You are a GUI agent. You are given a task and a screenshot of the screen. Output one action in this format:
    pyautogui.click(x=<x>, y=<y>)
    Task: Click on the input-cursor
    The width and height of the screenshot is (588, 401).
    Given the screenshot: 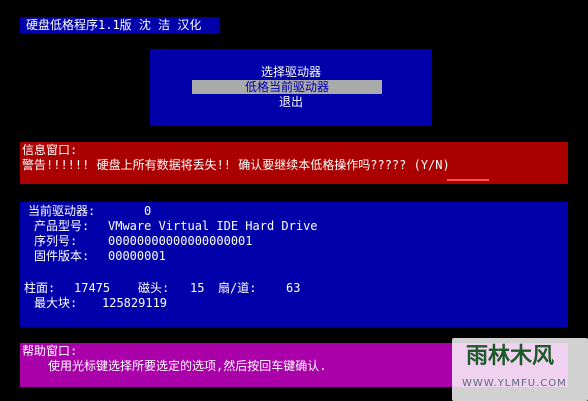 What is the action you would take?
    pyautogui.click(x=468, y=180)
    